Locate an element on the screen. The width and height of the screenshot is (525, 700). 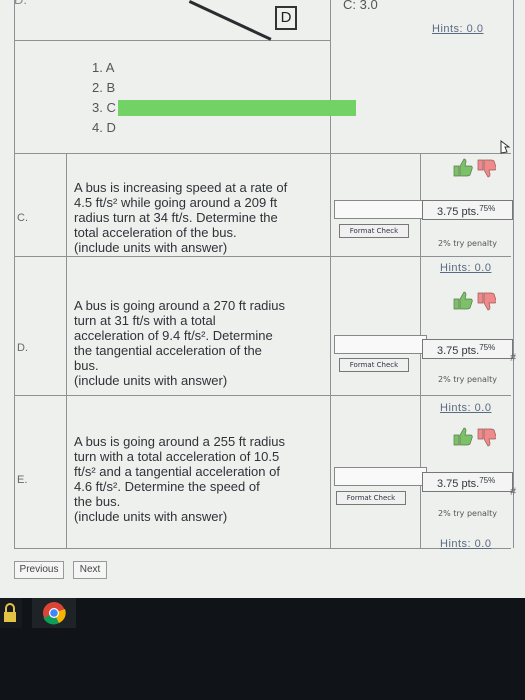
table-border-right is located at coordinates (513, 274).